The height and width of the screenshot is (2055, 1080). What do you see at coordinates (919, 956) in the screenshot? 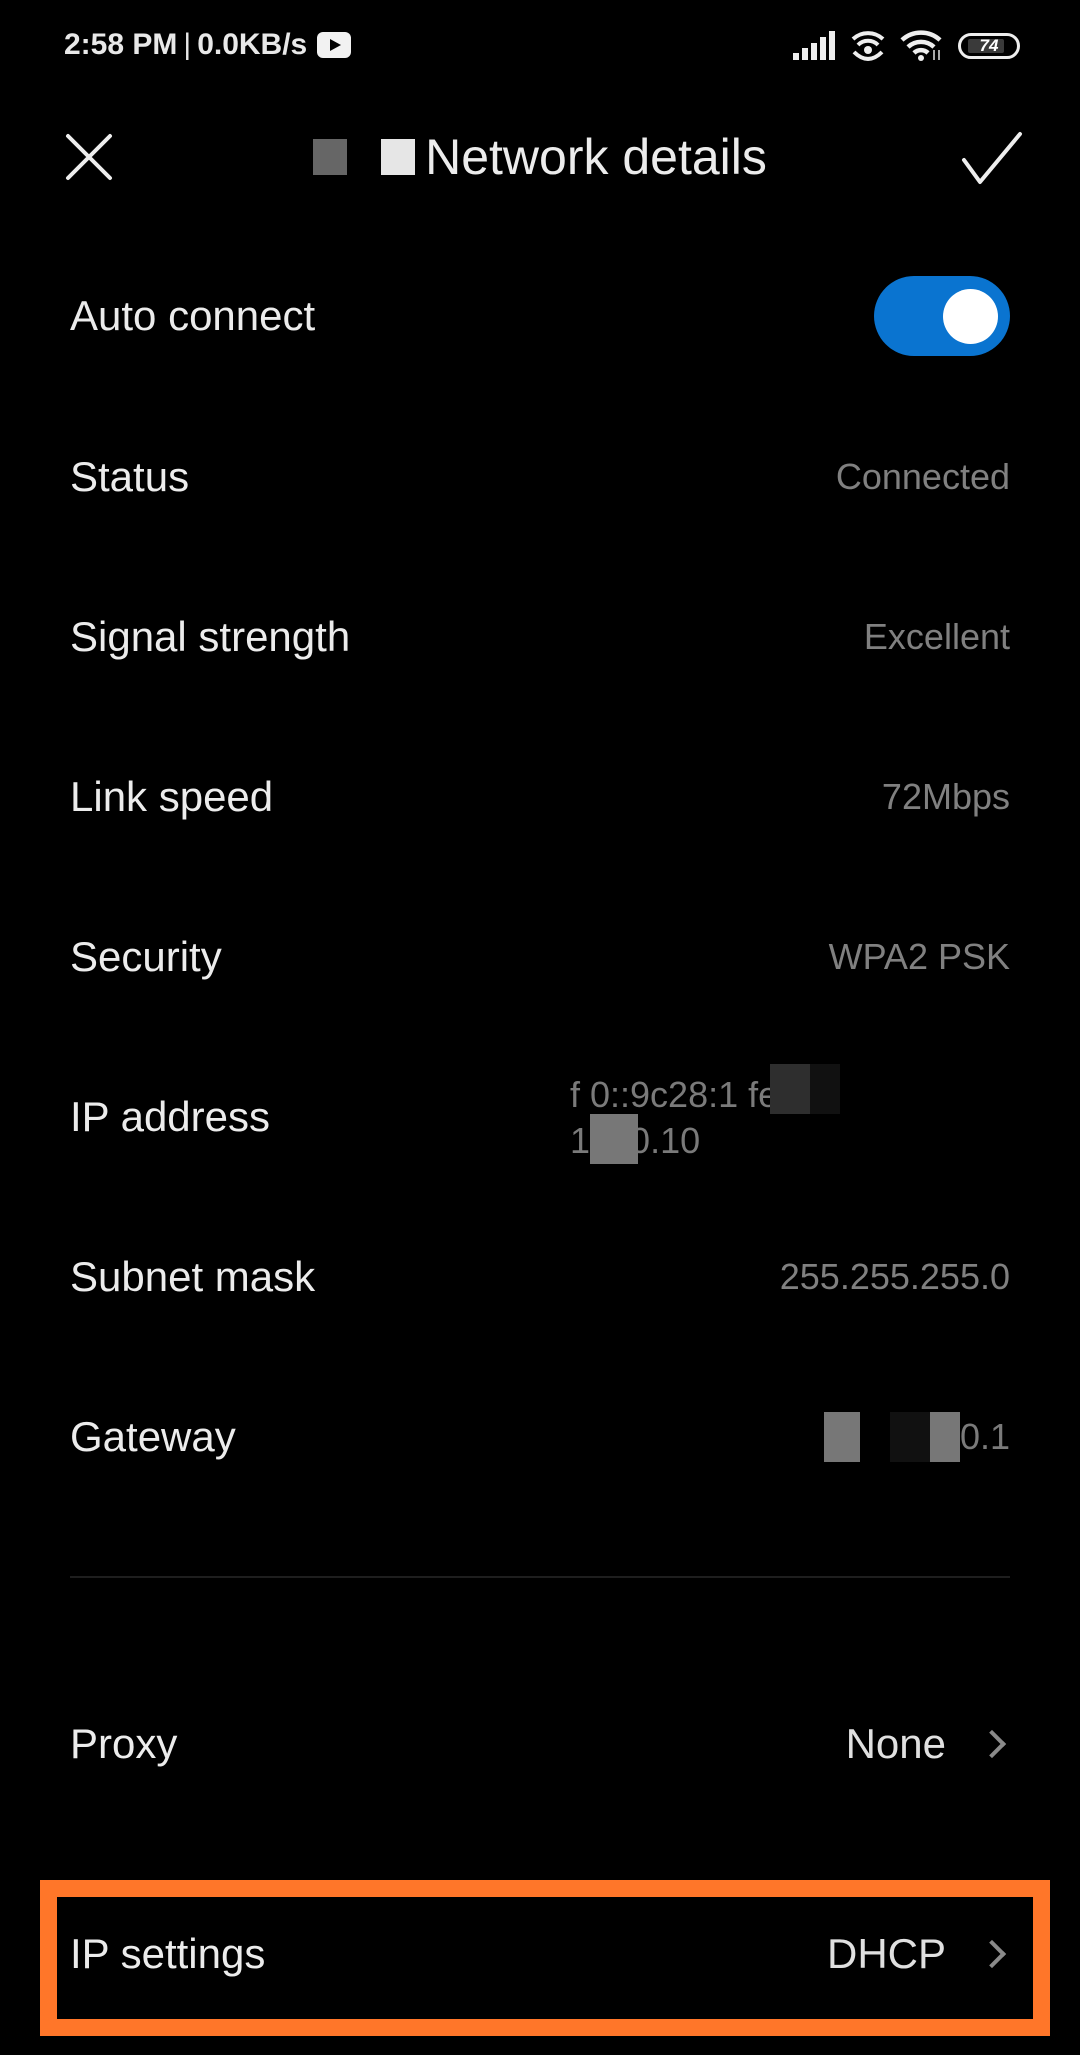
I see `security-value: WPA2 PSK` at bounding box center [919, 956].